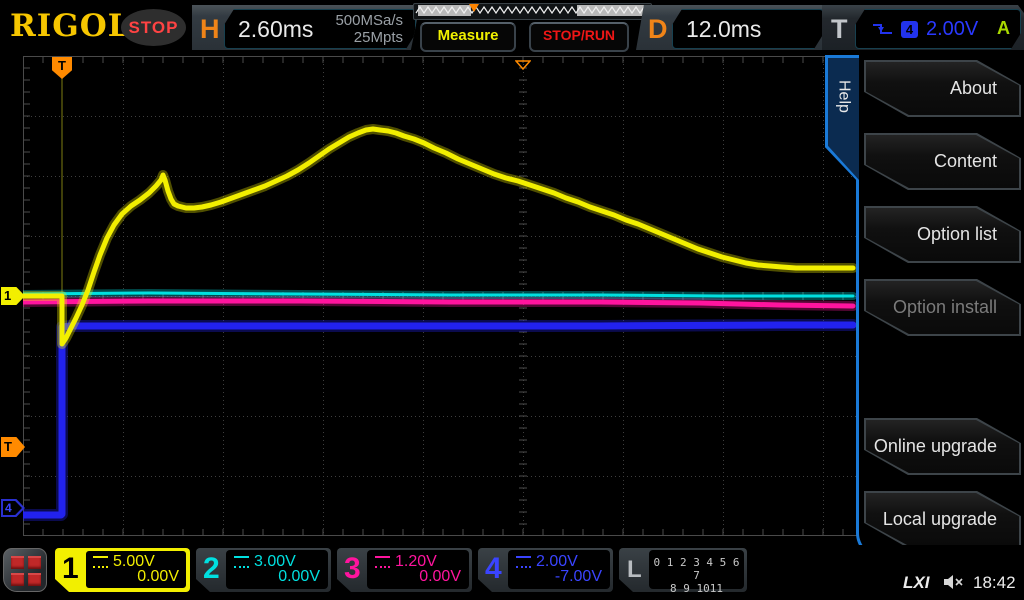 This screenshot has width=1024, height=600. I want to click on trigger-group: T 4 2.00V A, so click(923, 27).